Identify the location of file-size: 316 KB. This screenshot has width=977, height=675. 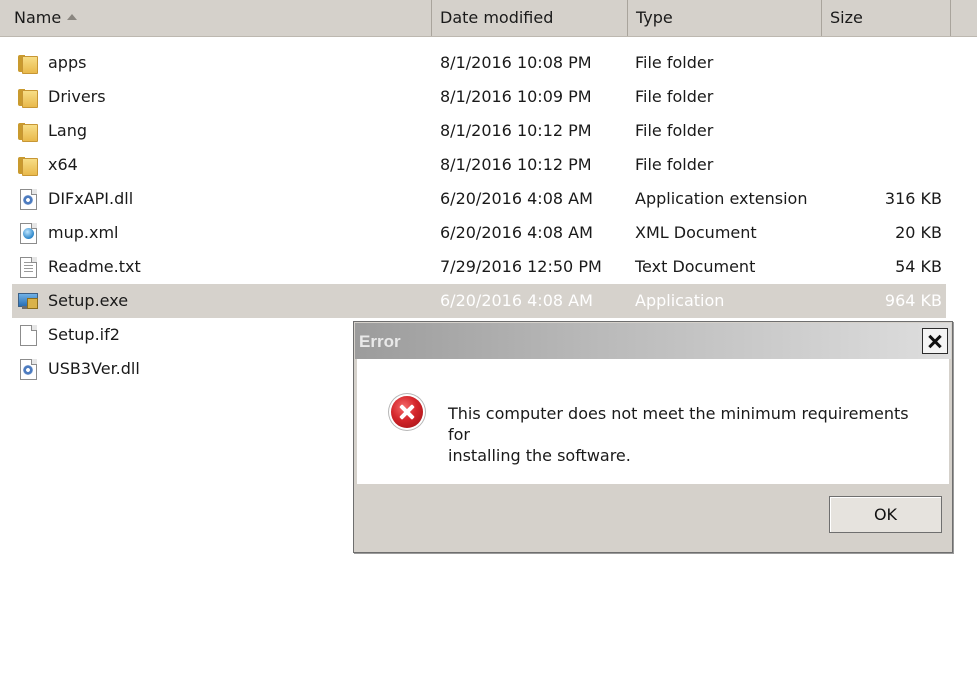
(913, 198).